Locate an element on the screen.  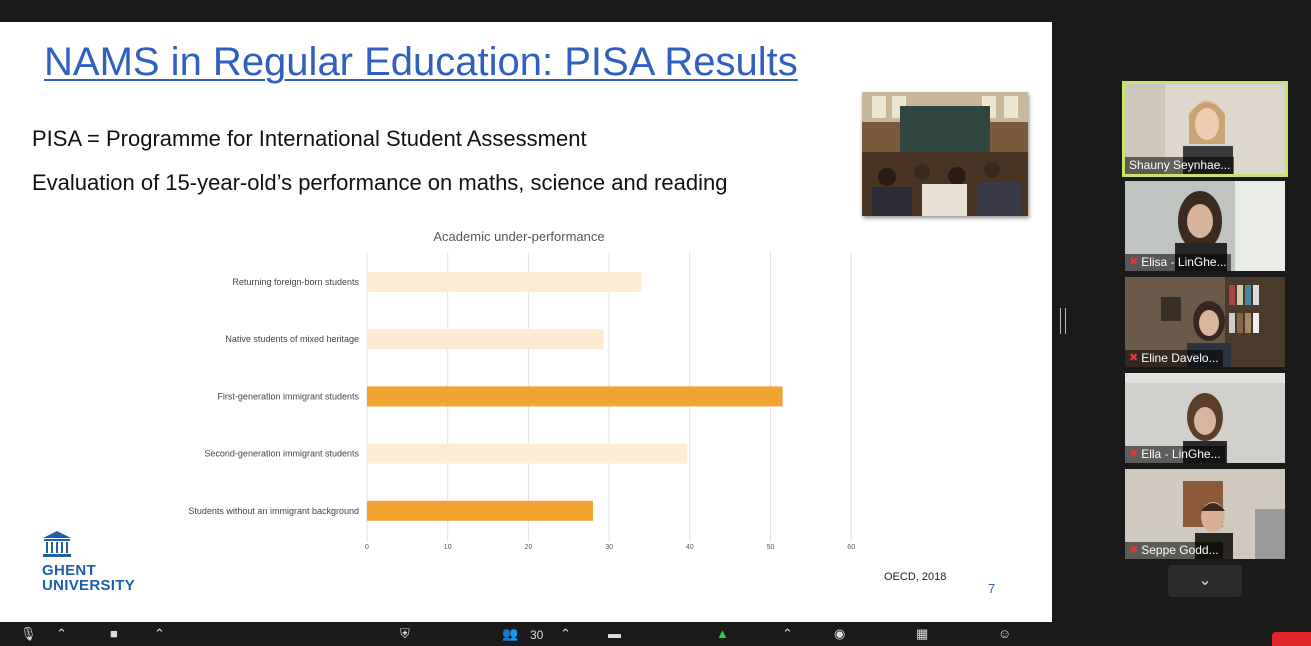
category-label: Native students of mixed heritage is located at coordinates (292, 339).